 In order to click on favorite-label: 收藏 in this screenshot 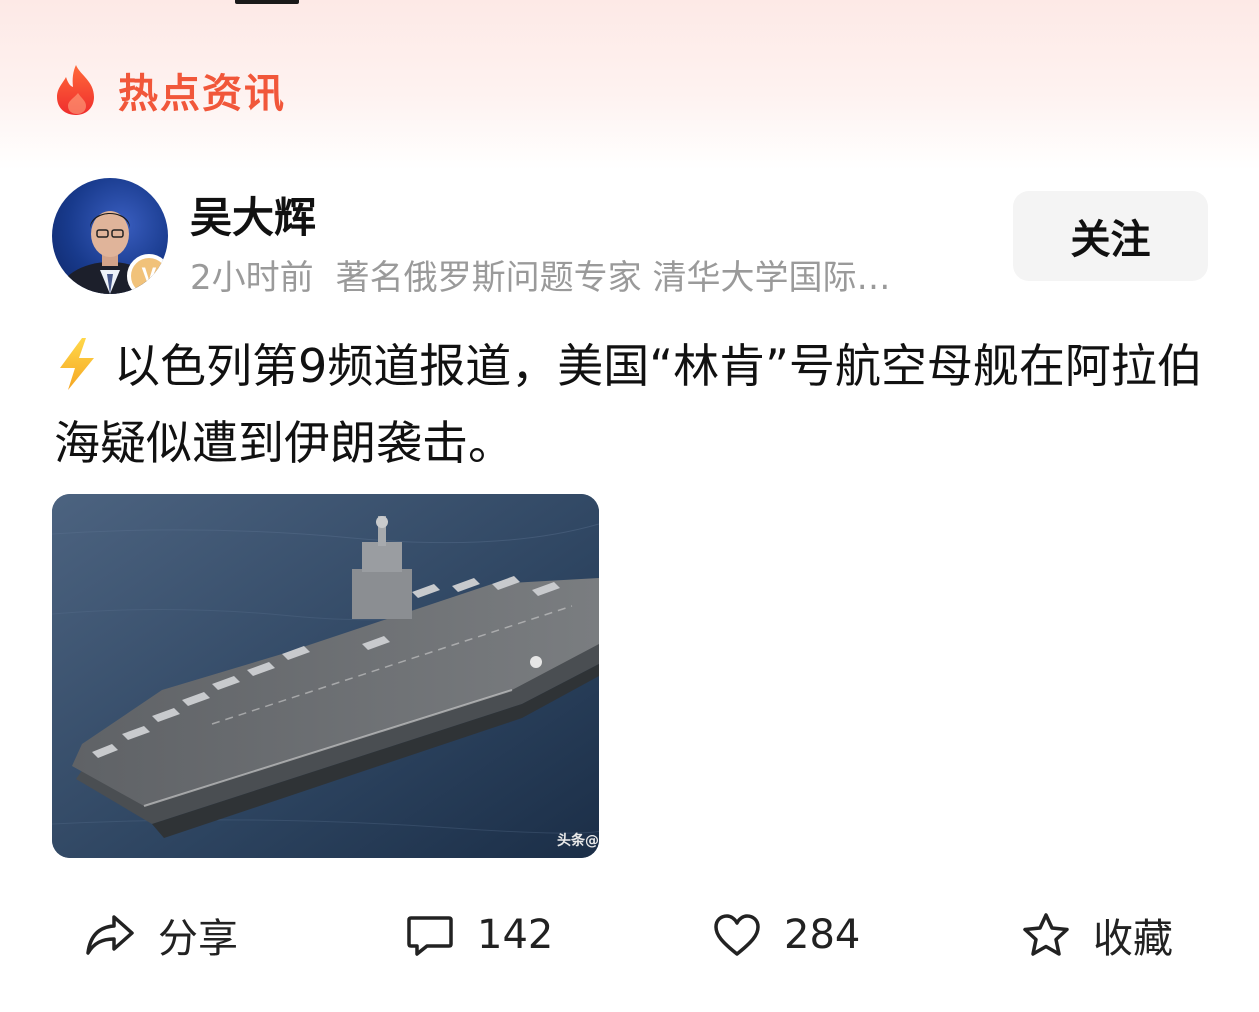, I will do `click(1133, 939)`.